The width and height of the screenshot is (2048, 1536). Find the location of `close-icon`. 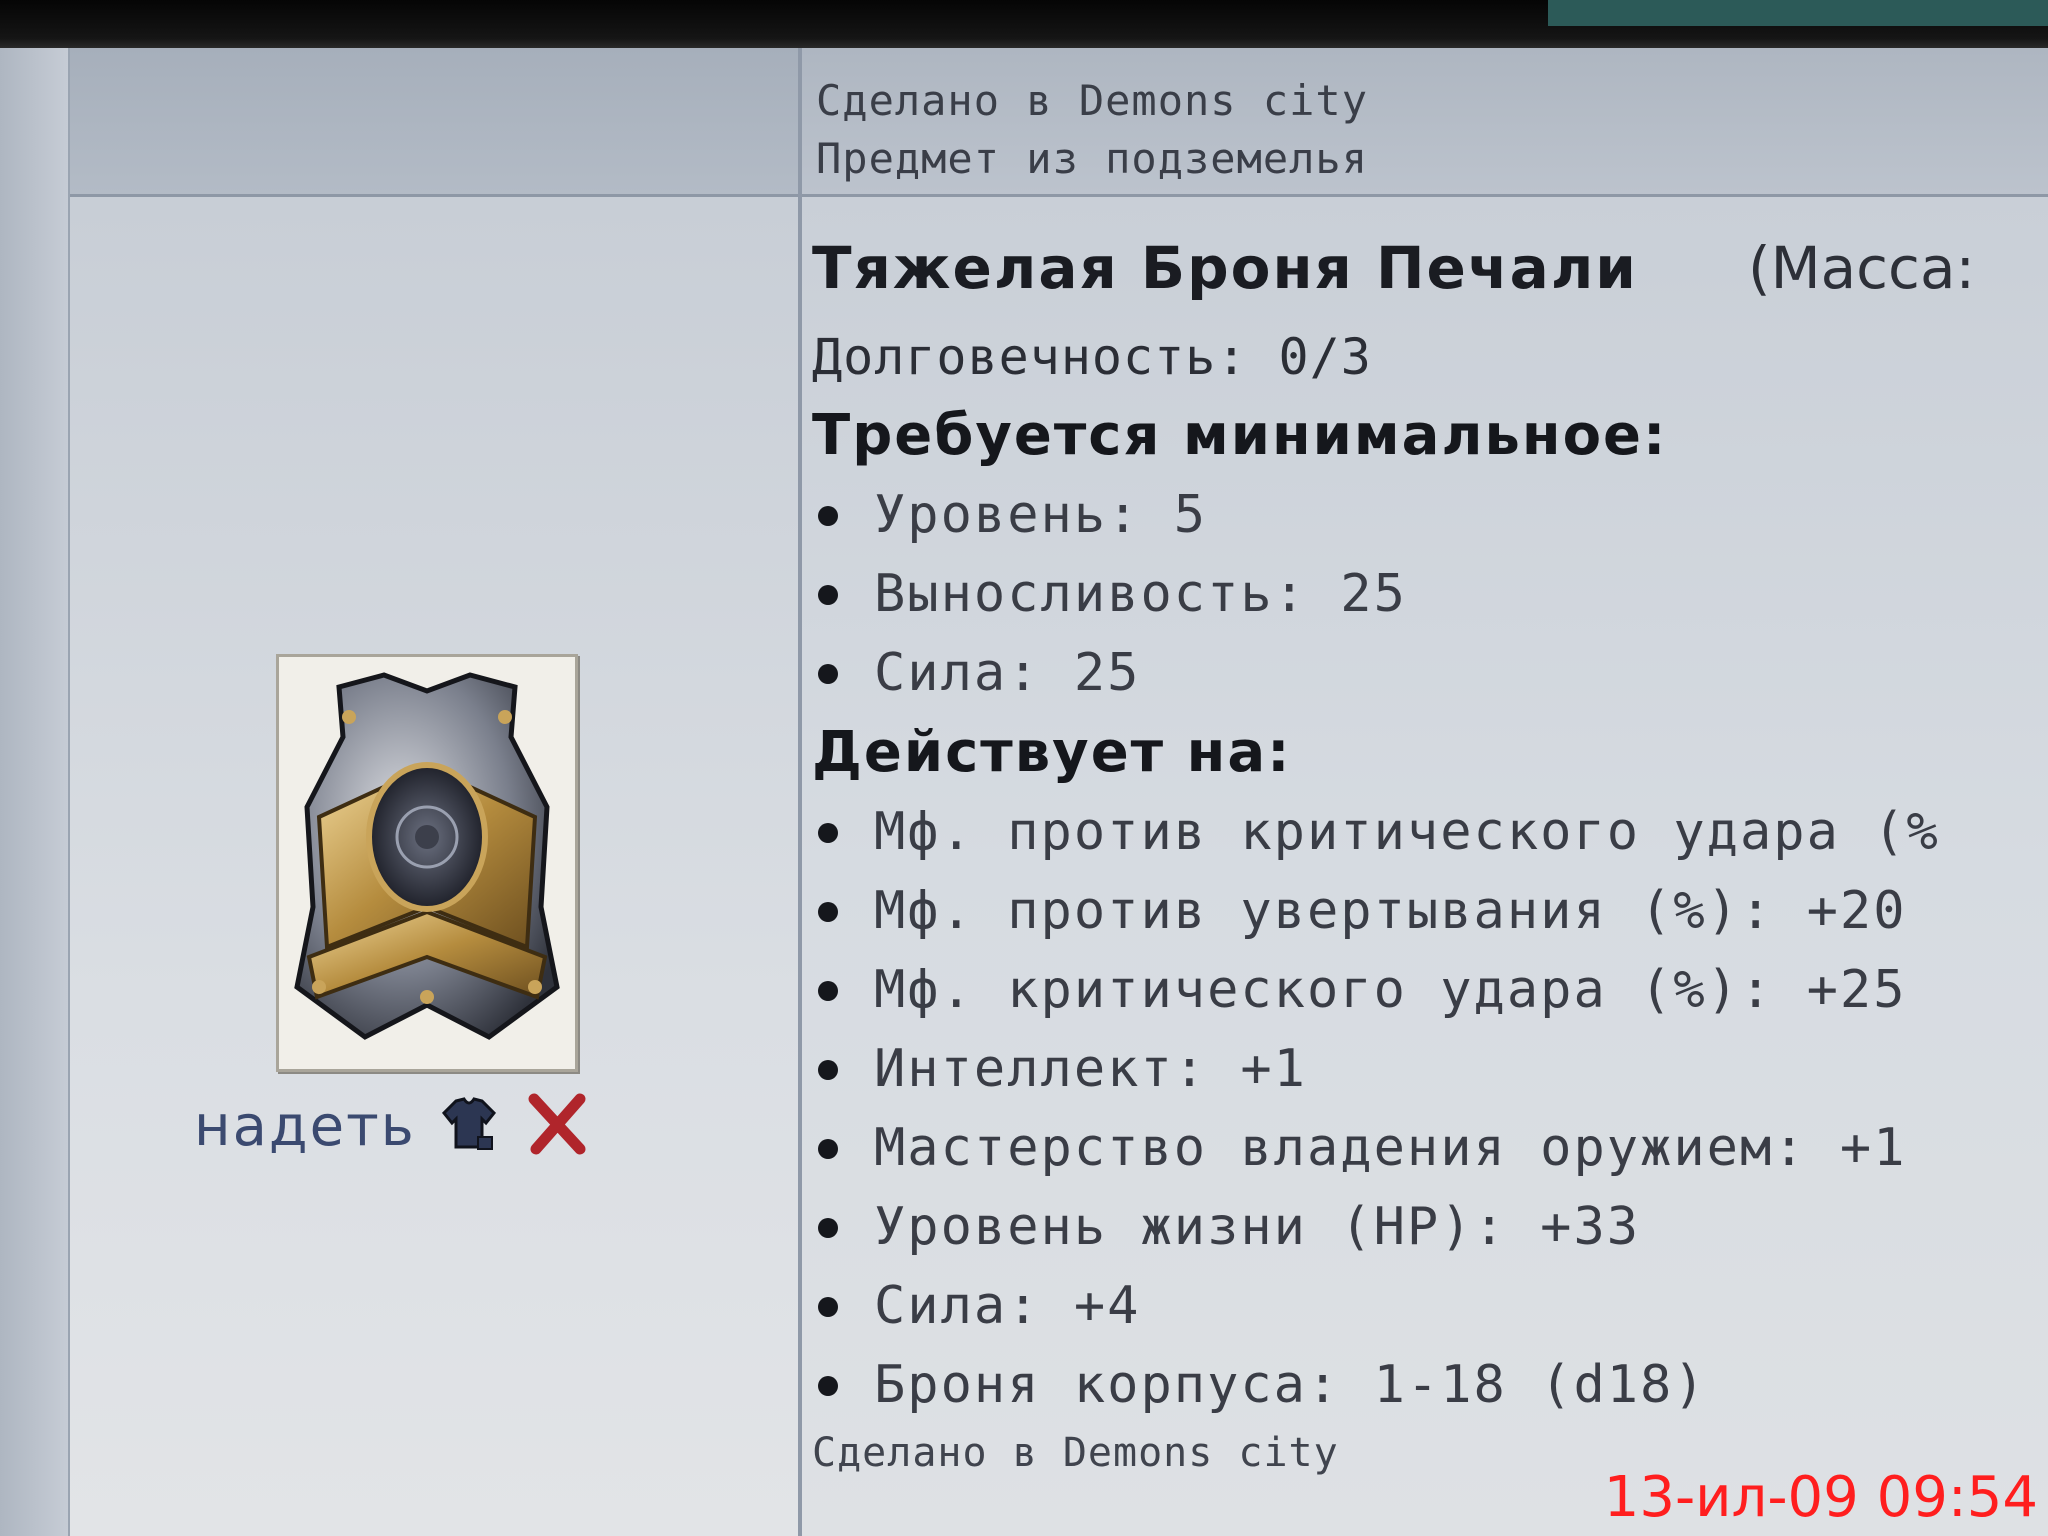

close-icon is located at coordinates (557, 1126).